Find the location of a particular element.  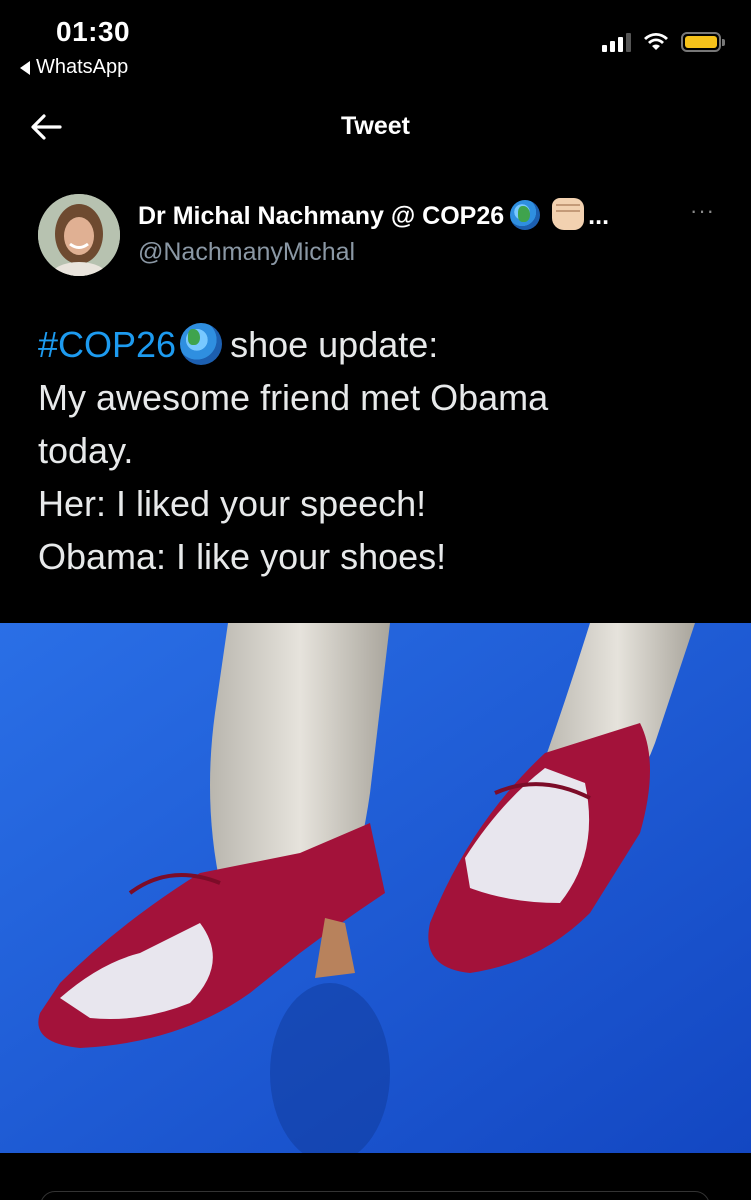

status-back-label: WhatsApp is located at coordinates (82, 67).